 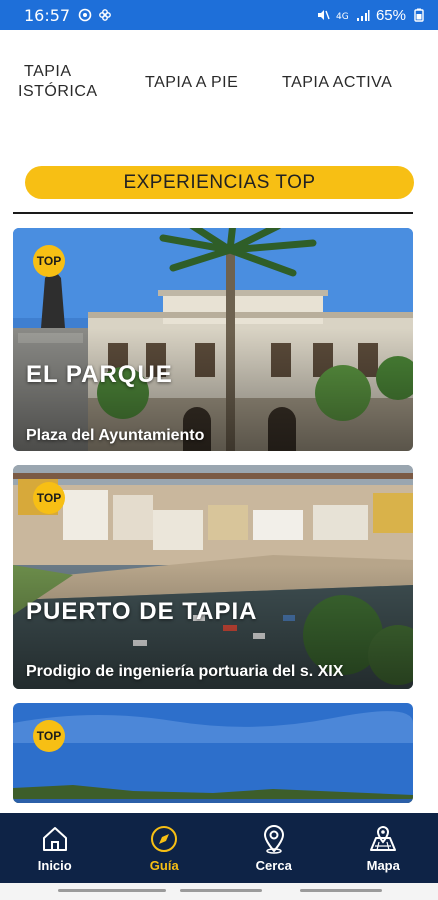 I want to click on location-pin-icon, so click(x=273, y=839).